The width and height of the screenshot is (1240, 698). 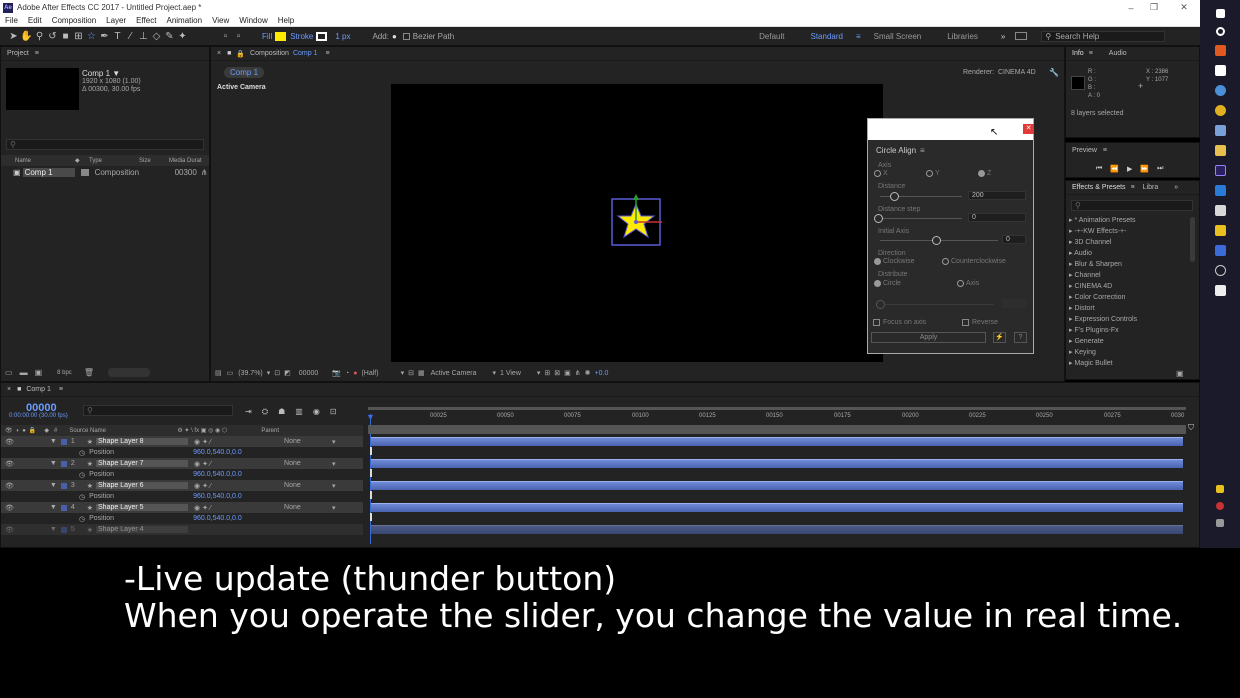 What do you see at coordinates (1220, 190) in the screenshot?
I see `vscode-app-icon` at bounding box center [1220, 190].